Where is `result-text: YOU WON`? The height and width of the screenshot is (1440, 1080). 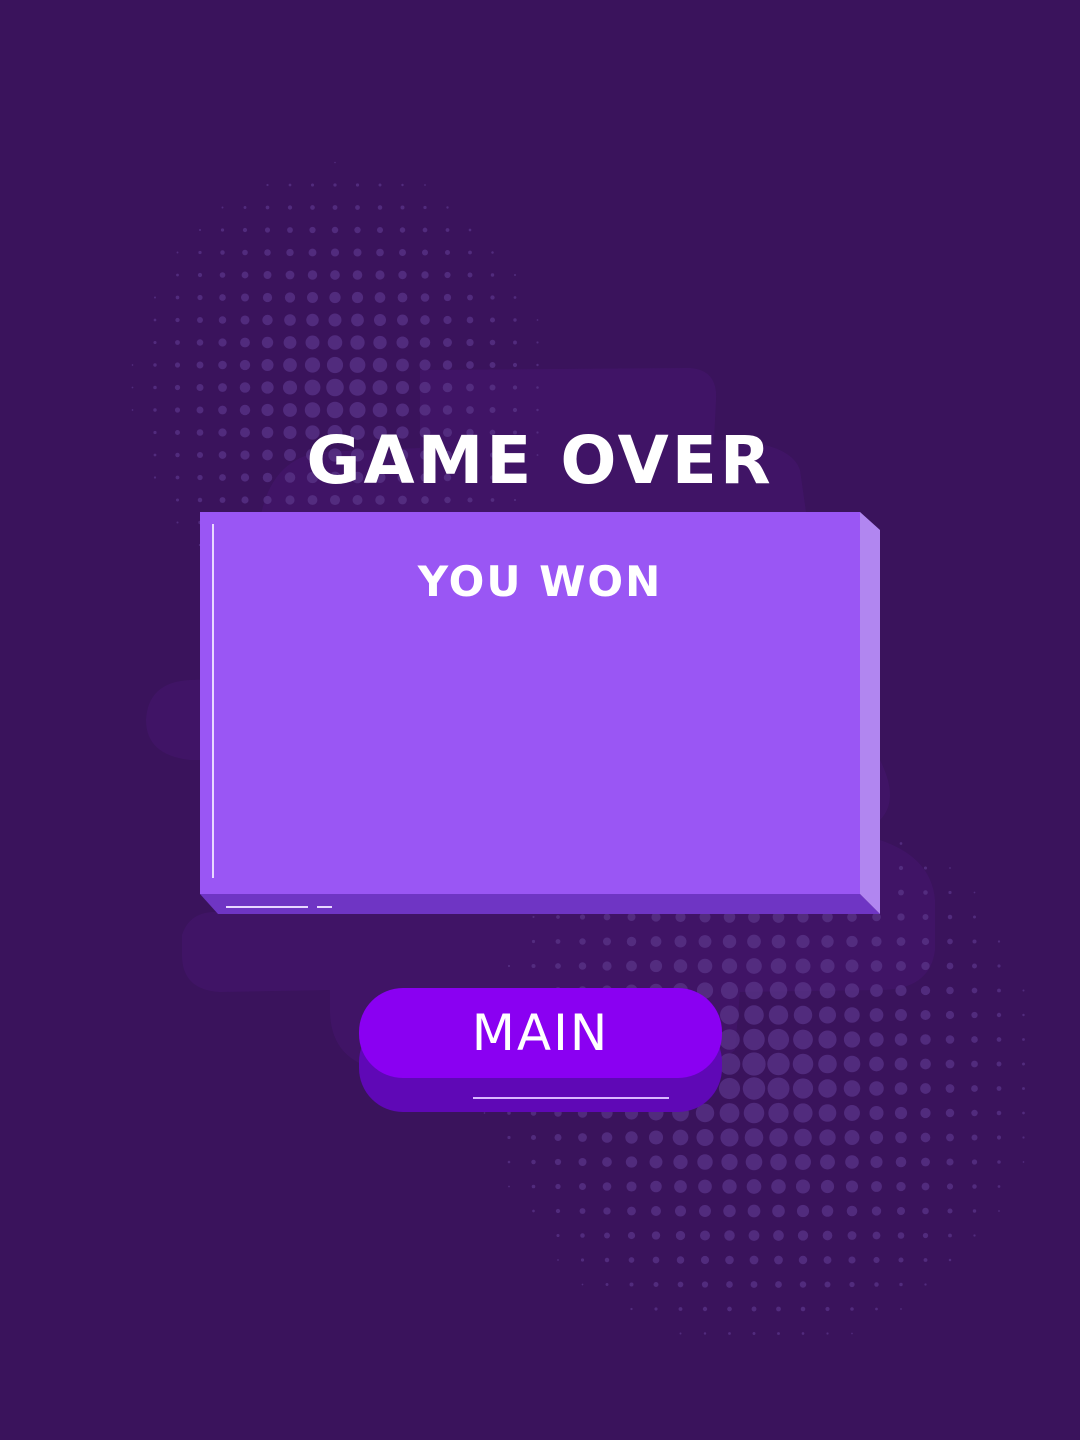 result-text: YOU WON is located at coordinates (540, 581).